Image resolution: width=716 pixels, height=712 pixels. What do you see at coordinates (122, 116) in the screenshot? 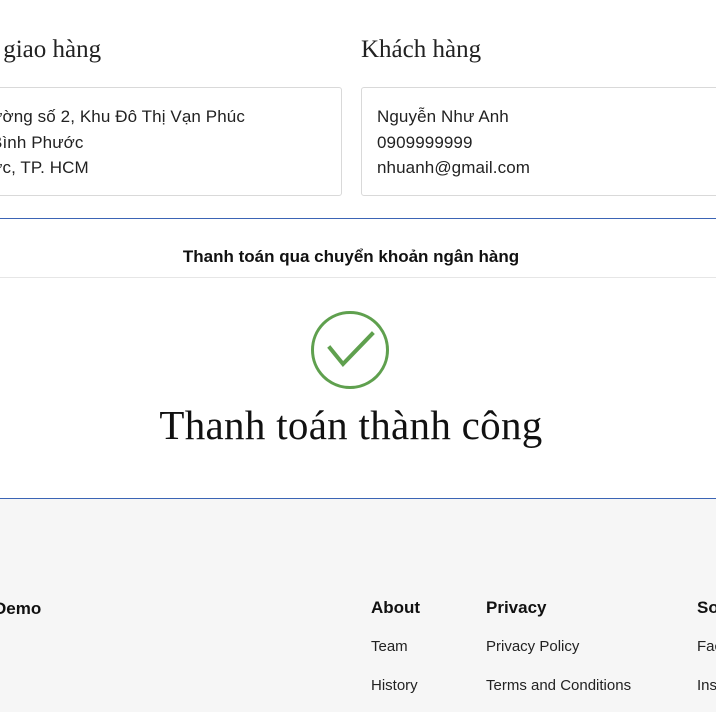
I see `shipping-address-line: ường số 2, Khu Đô Thị Vạn Phúc` at bounding box center [122, 116].